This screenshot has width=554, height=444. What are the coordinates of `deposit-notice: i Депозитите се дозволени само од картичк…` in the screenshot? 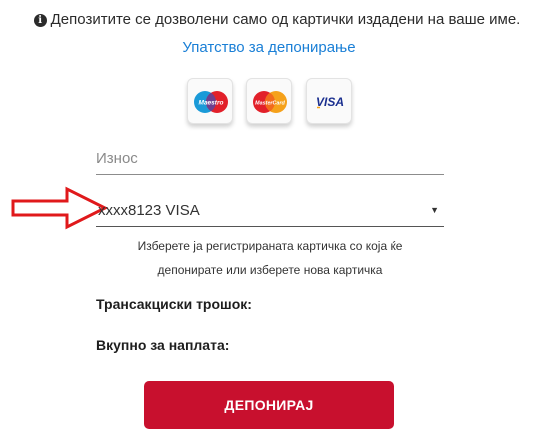 It's located at (277, 19).